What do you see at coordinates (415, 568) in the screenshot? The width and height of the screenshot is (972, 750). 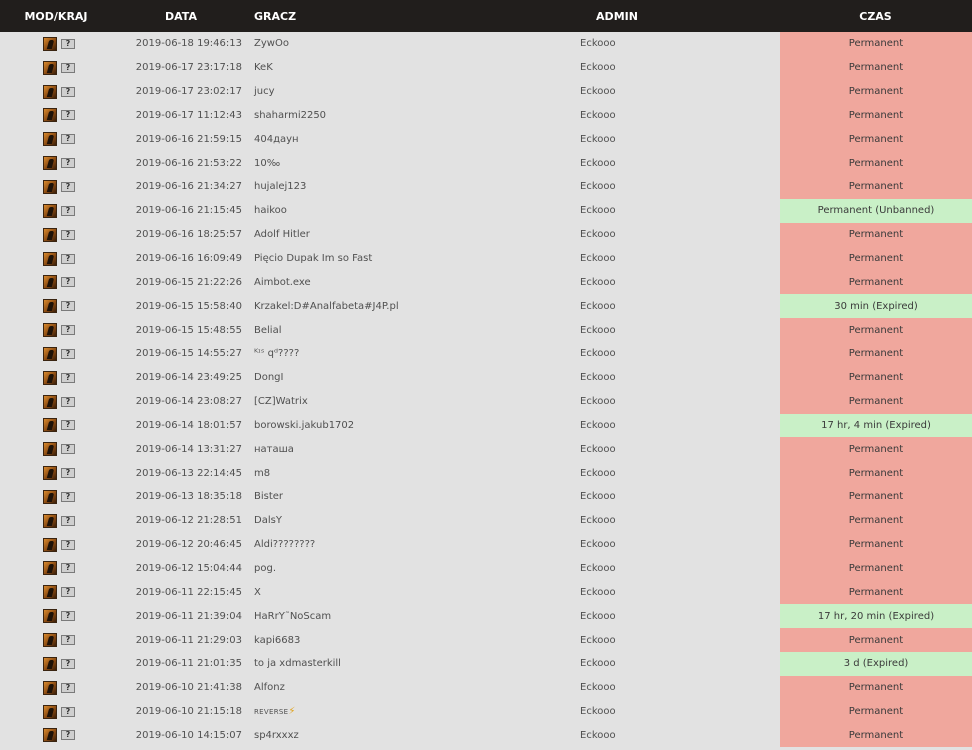 I see `player-name: pog.` at bounding box center [415, 568].